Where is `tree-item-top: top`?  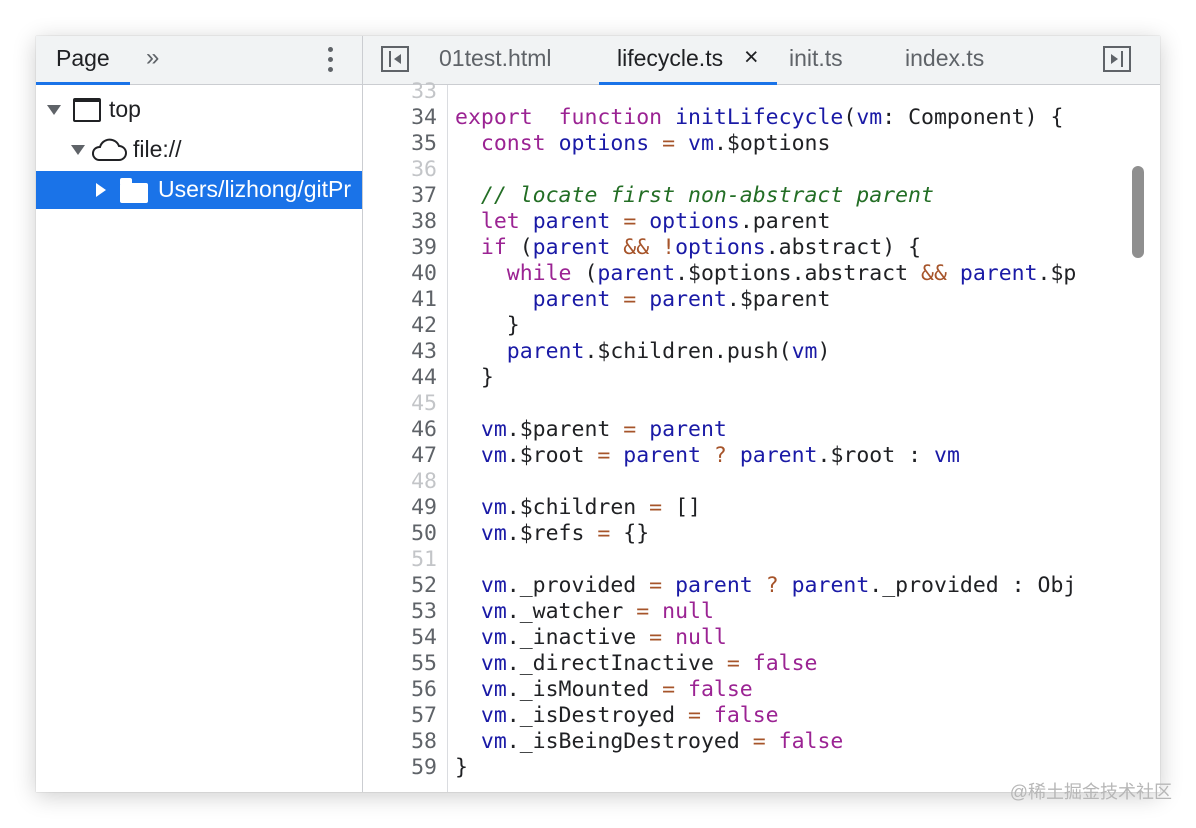 tree-item-top: top is located at coordinates (199, 110).